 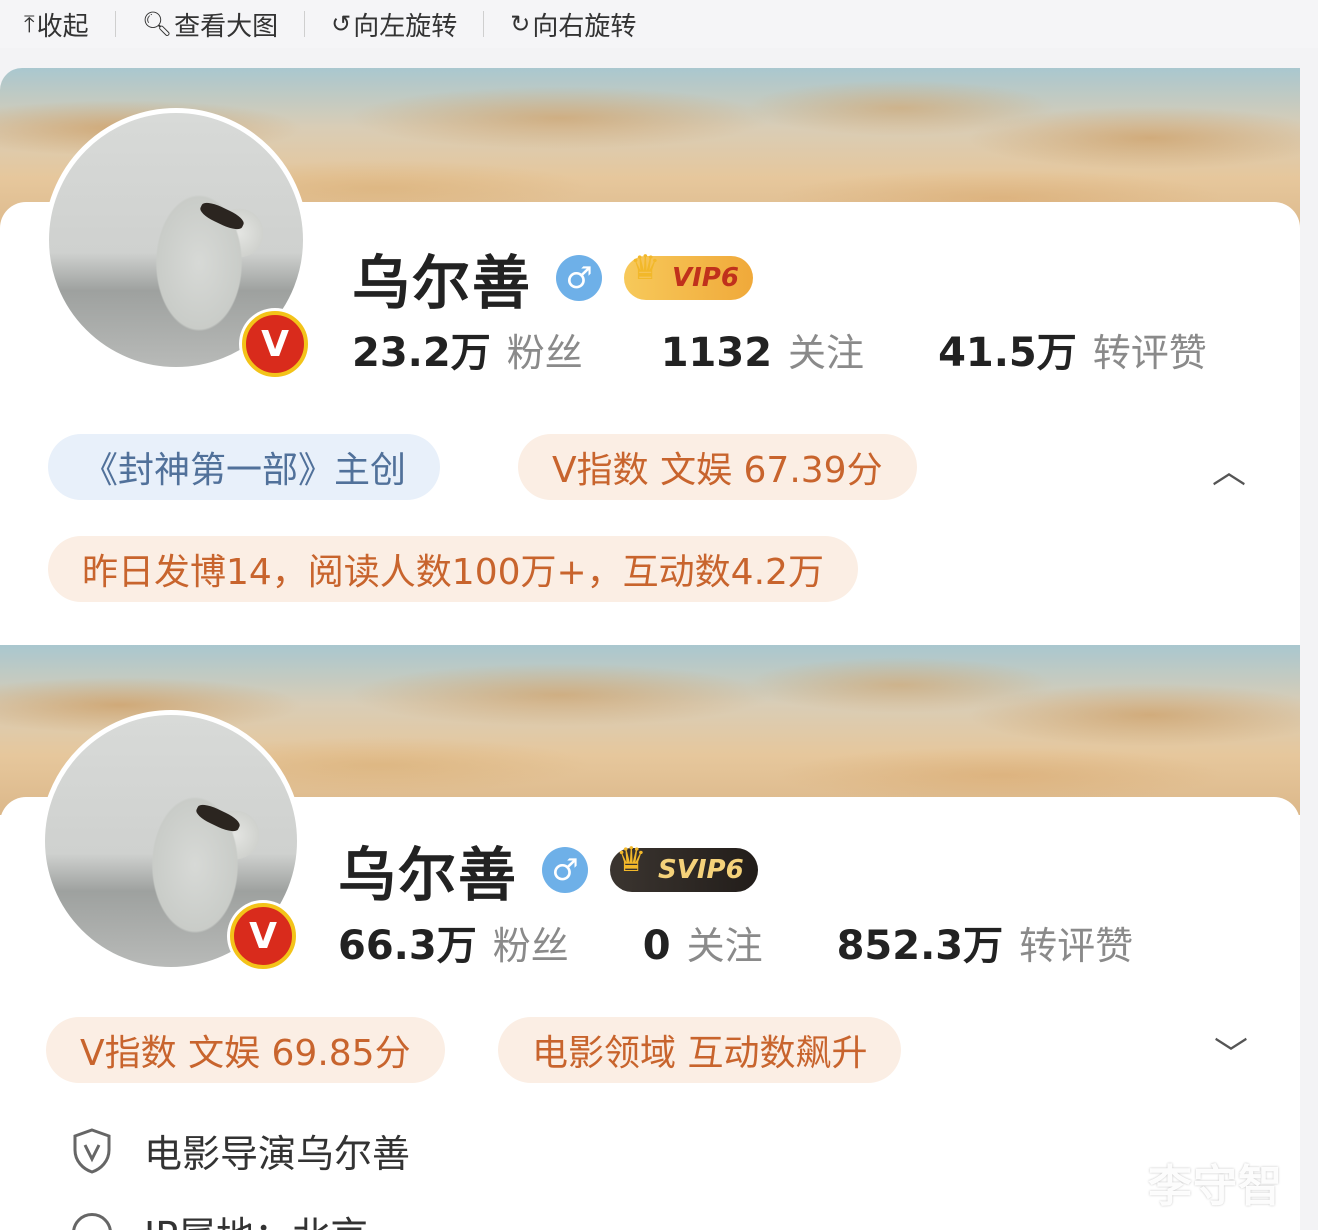 I want to click on upload-arrow-icon: ⤒, so click(x=29, y=24).